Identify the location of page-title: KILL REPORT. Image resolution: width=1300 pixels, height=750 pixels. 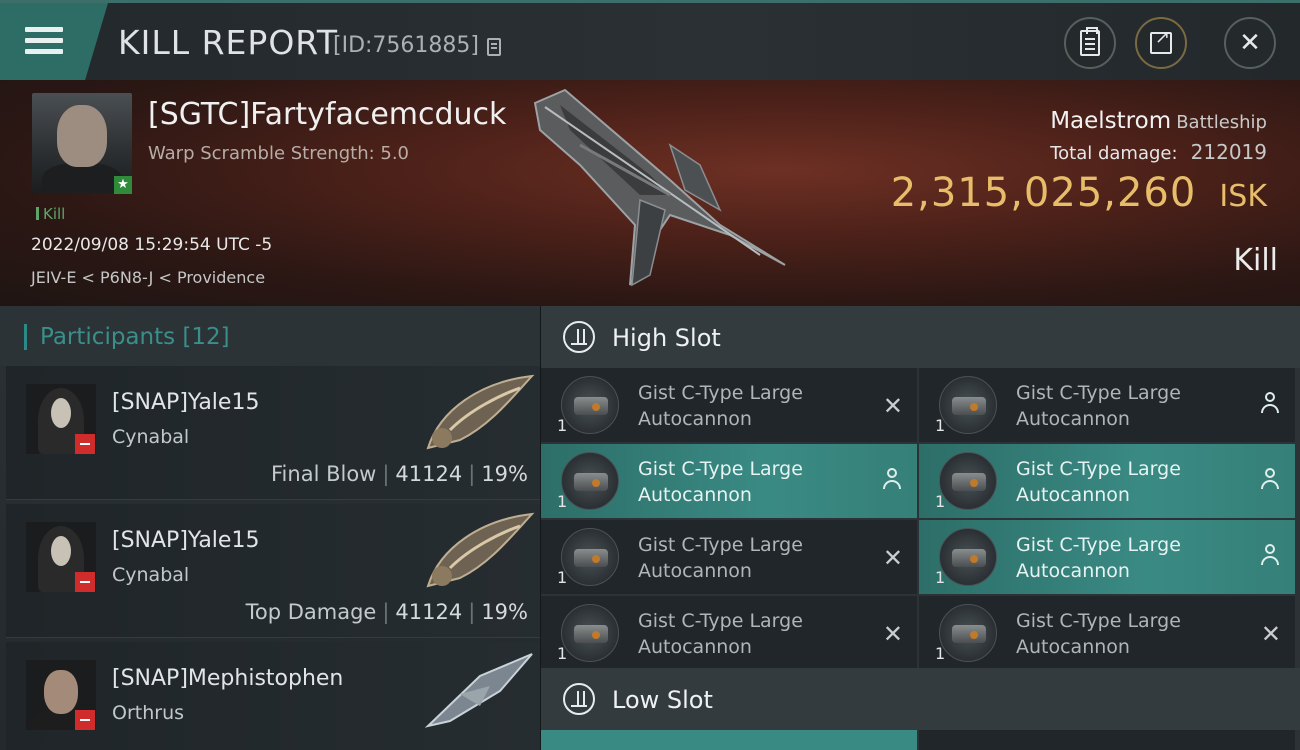
(228, 42).